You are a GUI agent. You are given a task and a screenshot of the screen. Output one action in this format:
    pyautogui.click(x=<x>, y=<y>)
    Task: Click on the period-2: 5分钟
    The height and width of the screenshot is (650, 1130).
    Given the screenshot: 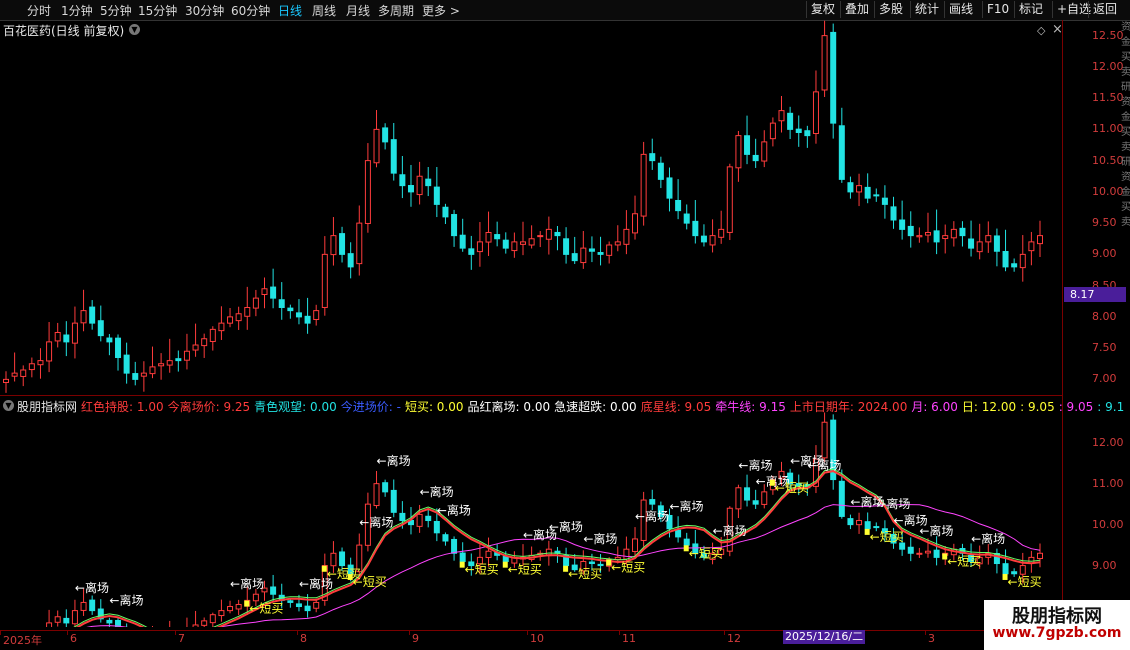 What is the action you would take?
    pyautogui.click(x=116, y=10)
    